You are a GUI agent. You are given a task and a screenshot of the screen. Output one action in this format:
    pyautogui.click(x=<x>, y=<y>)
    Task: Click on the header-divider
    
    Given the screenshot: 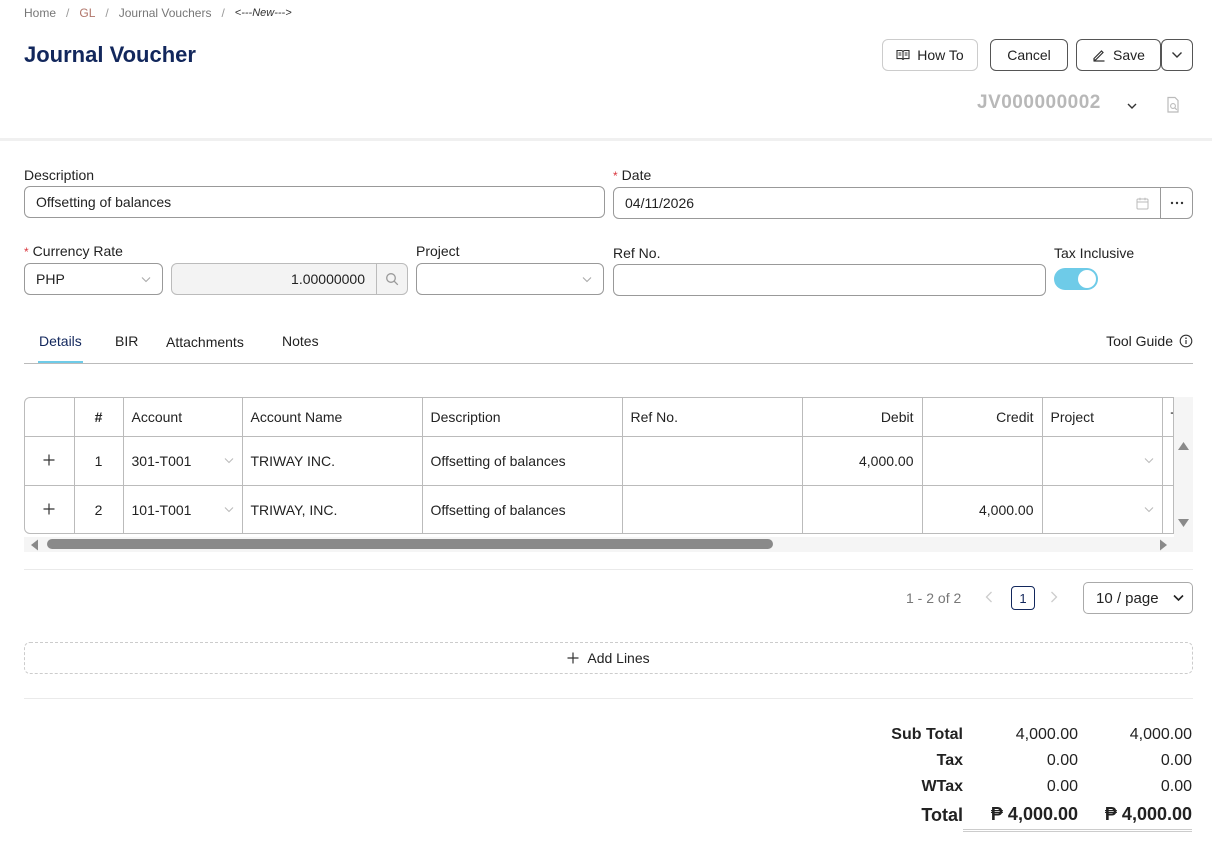 What is the action you would take?
    pyautogui.click(x=606, y=139)
    